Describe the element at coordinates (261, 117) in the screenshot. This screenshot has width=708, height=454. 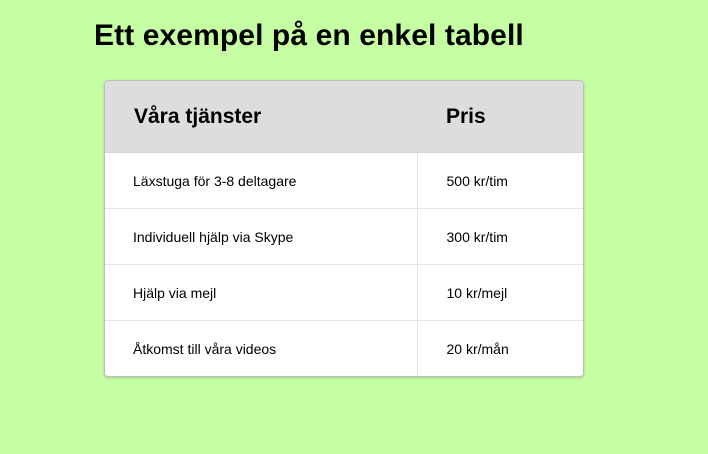
I see `column-header-services: Våra tjänster` at that location.